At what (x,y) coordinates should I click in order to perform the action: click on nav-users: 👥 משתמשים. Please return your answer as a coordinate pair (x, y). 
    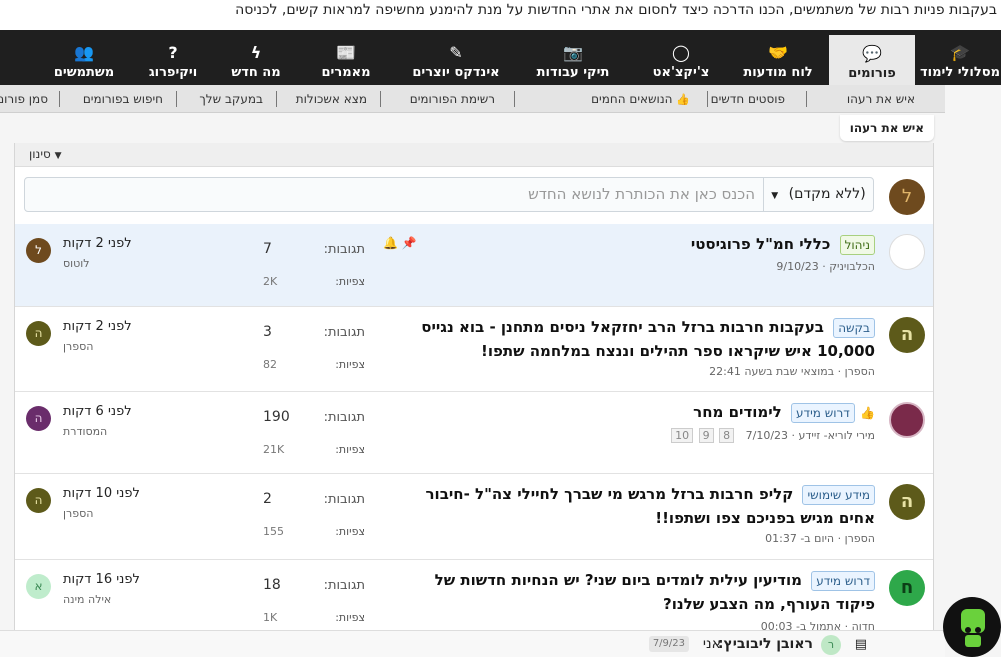
    Looking at the image, I should click on (84, 57).